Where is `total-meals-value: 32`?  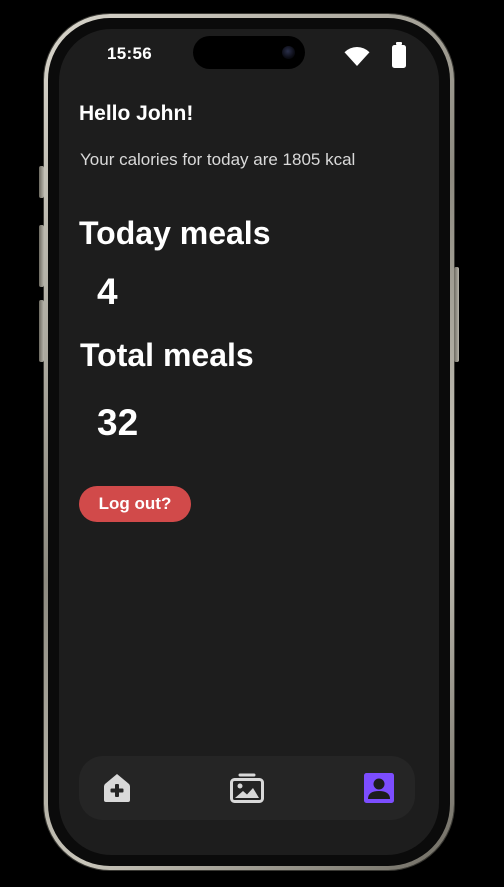
total-meals-value: 32 is located at coordinates (118, 422).